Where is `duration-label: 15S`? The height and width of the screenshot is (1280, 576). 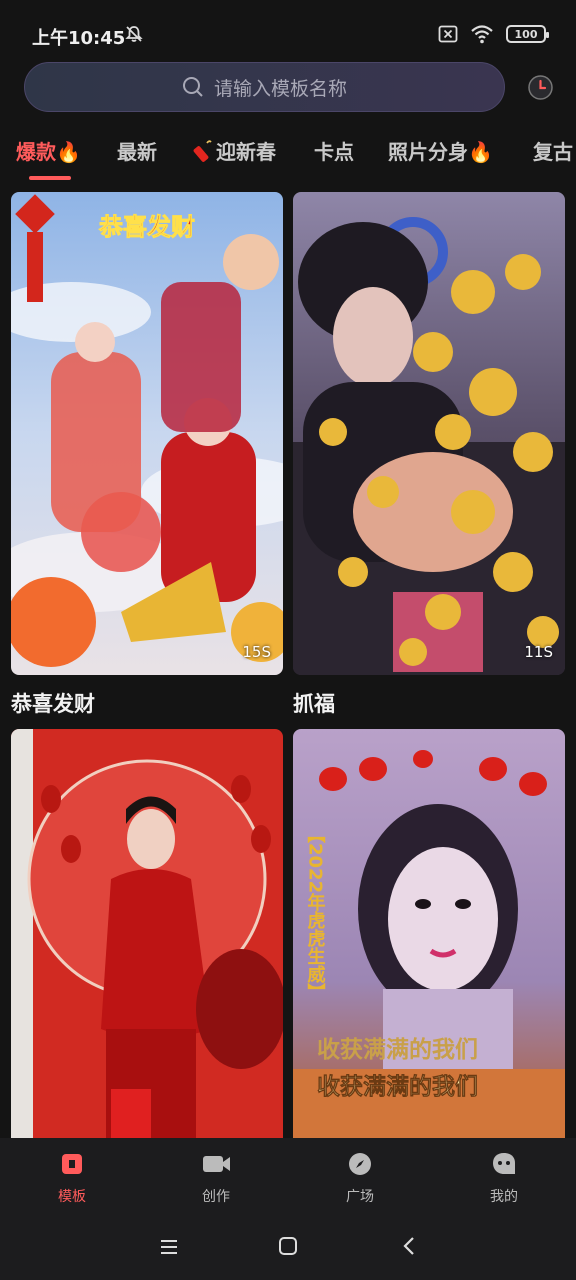
duration-label: 15S is located at coordinates (256, 652).